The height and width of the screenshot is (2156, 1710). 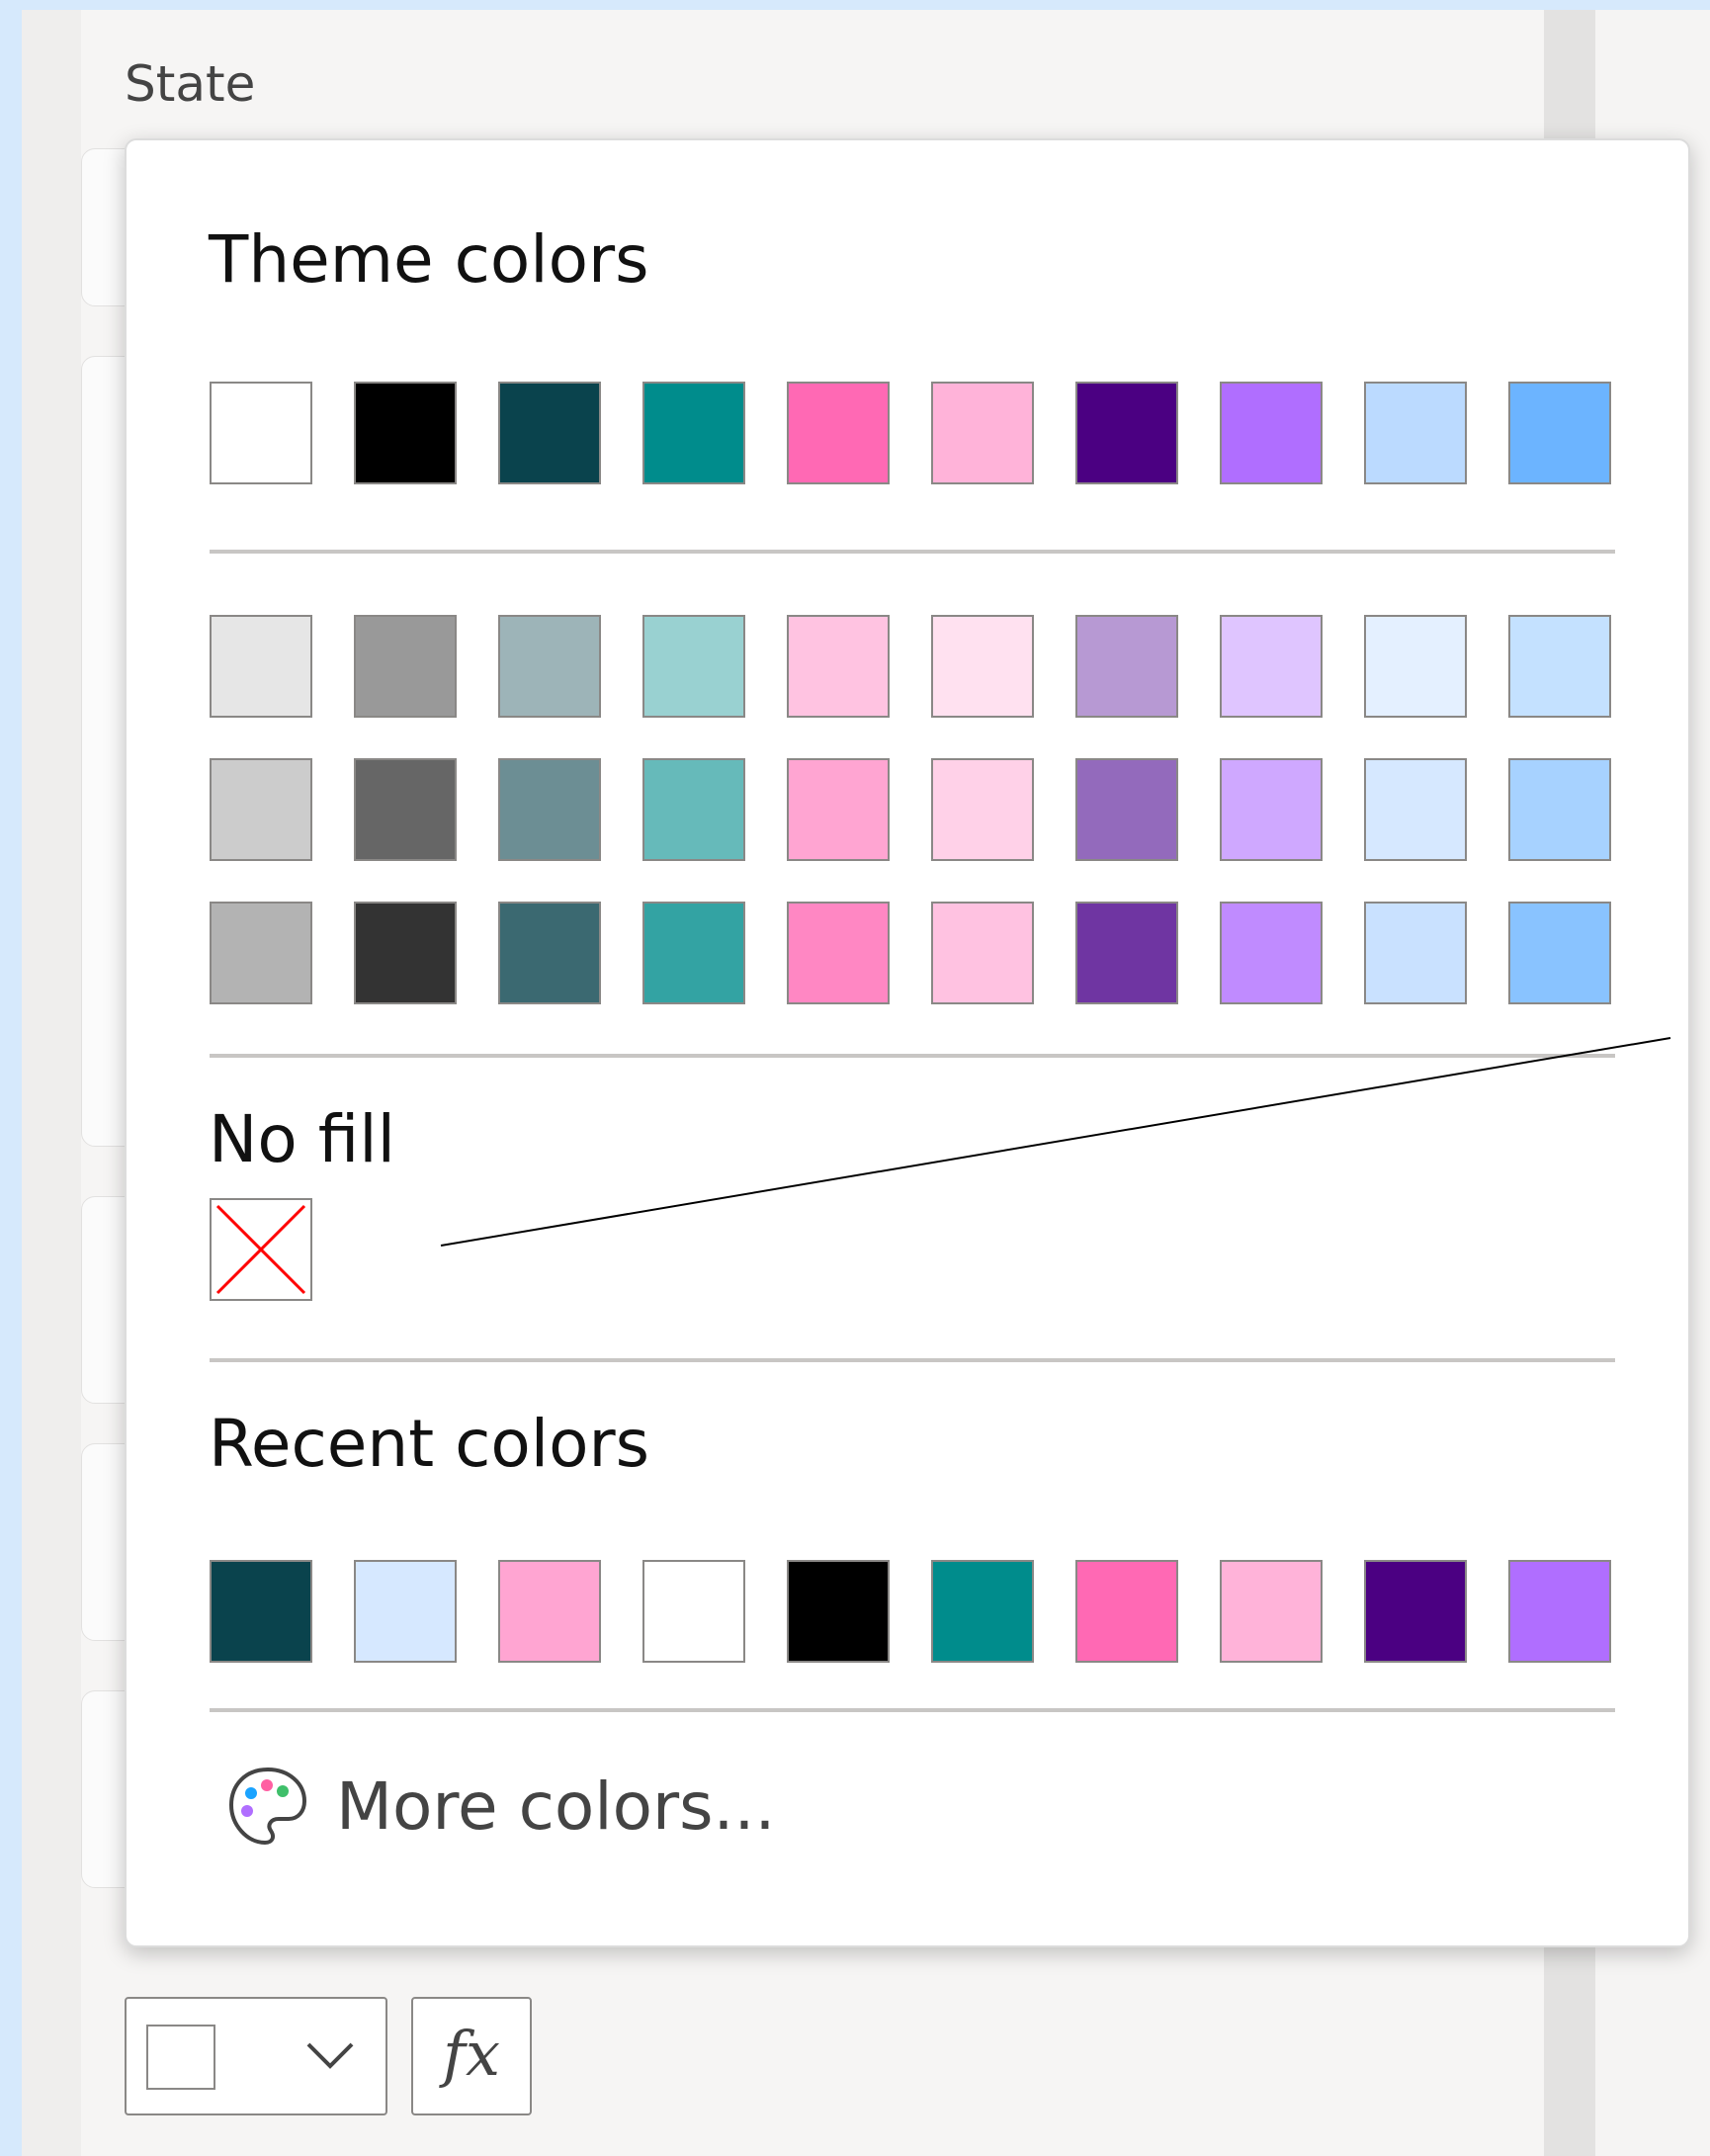 What do you see at coordinates (472, 2056) in the screenshot?
I see `conditional-formatting-fx-button: fx` at bounding box center [472, 2056].